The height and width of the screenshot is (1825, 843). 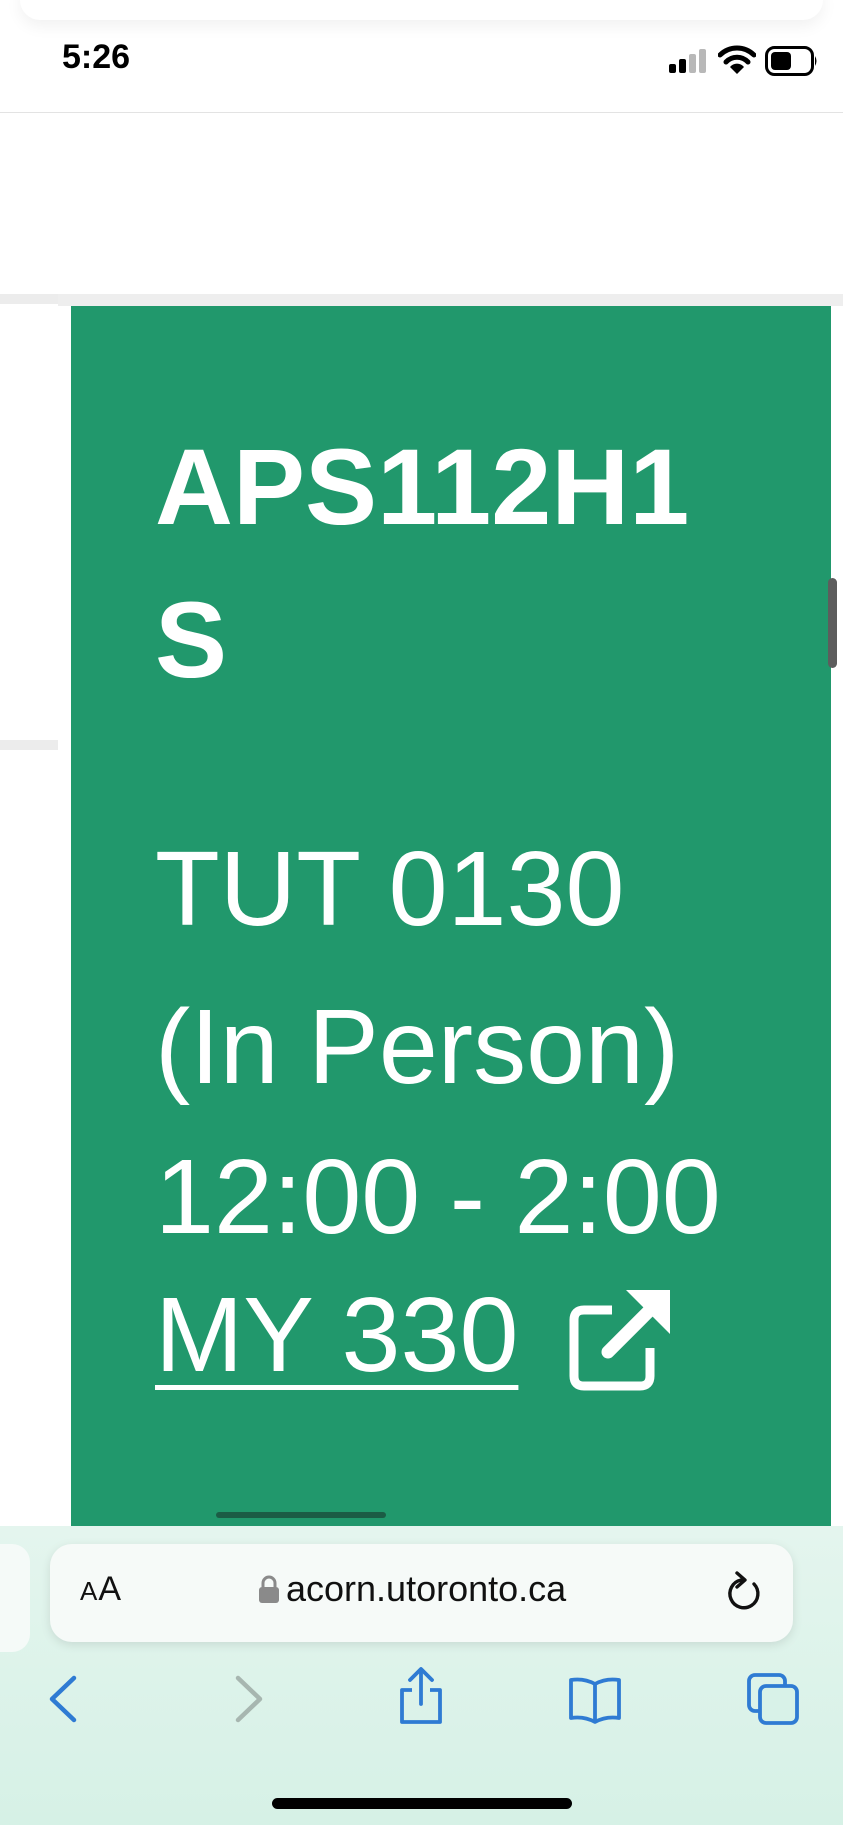 What do you see at coordinates (595, 1699) in the screenshot?
I see `bookmarks-icon` at bounding box center [595, 1699].